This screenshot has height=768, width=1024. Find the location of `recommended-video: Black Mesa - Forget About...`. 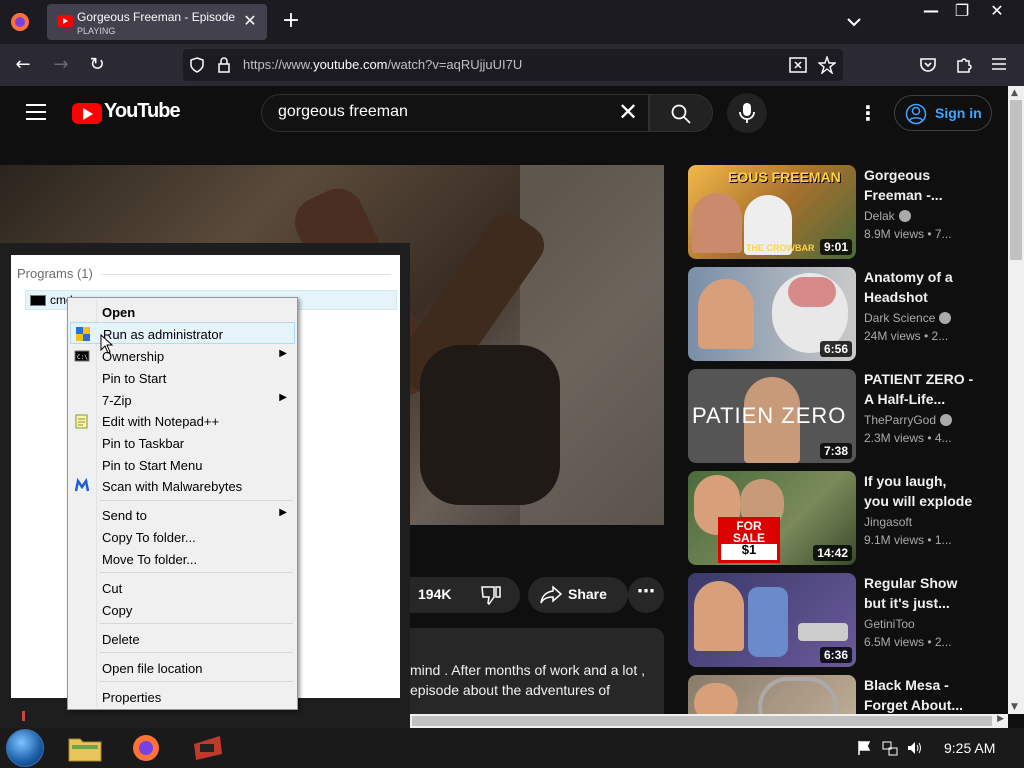

recommended-video: Black Mesa - Forget About... is located at coordinates (838, 694).